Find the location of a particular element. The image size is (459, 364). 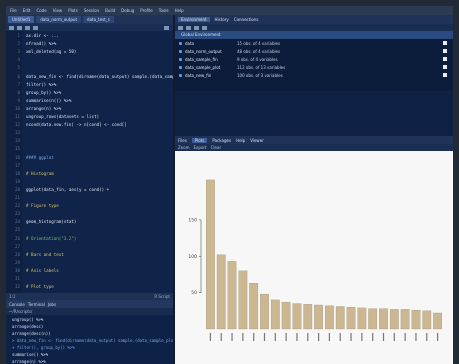

menu-item-session: Session is located at coordinates (91, 10).